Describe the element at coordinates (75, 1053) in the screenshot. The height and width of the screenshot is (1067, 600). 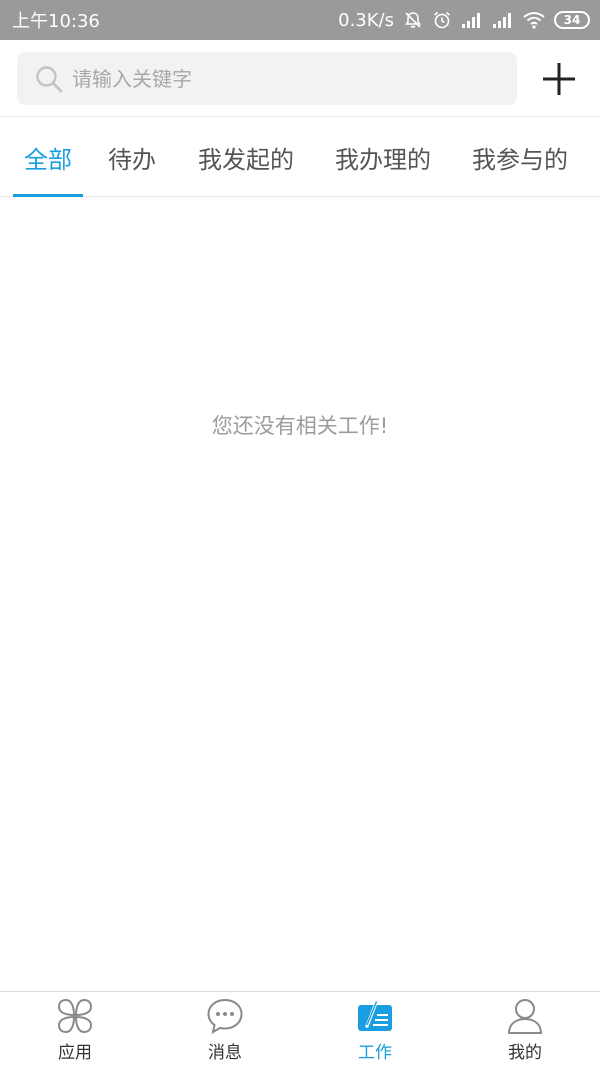
I see `nav-label: 应用` at that location.